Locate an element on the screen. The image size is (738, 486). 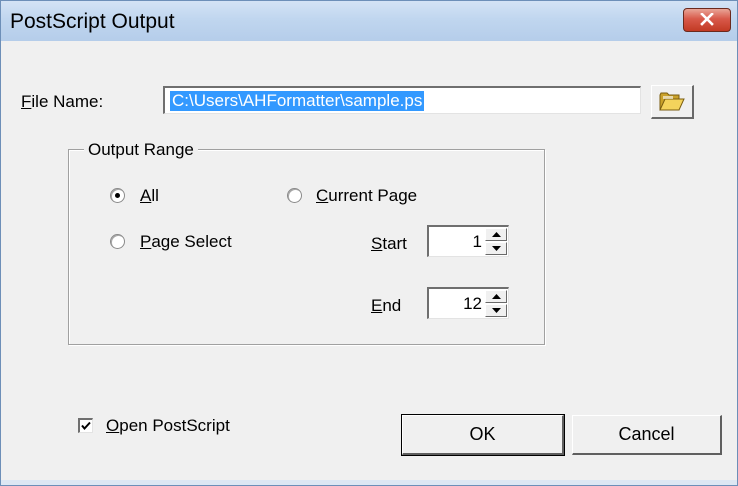
start-label: Start is located at coordinates (389, 243).